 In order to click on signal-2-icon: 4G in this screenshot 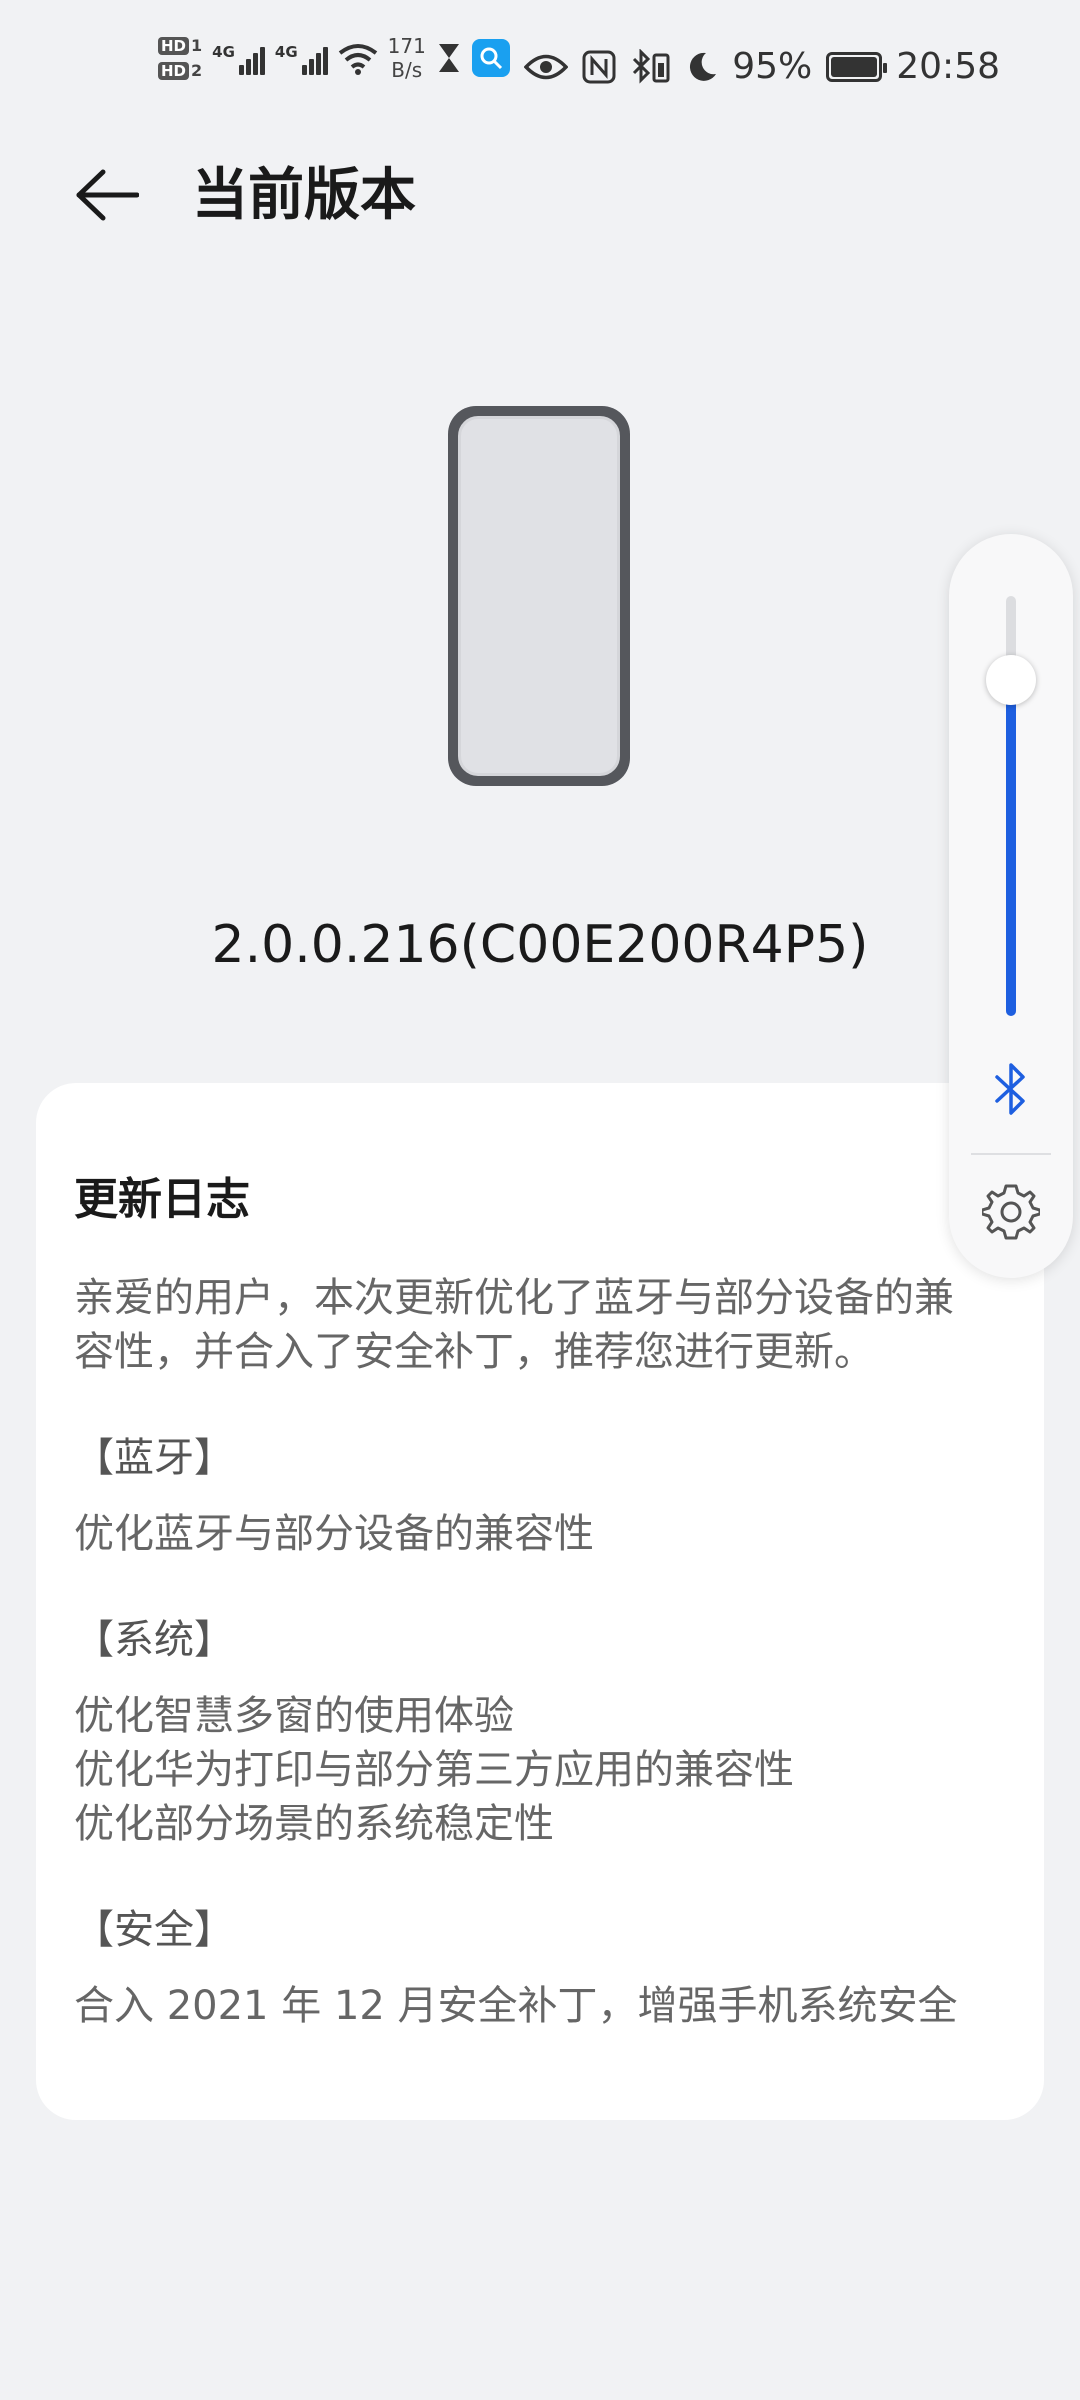, I will do `click(301, 58)`.